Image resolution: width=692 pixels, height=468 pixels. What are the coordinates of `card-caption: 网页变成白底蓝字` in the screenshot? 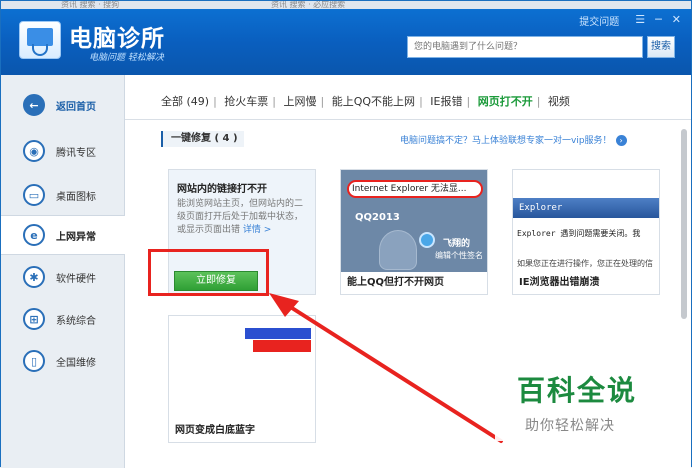 It's located at (242, 431).